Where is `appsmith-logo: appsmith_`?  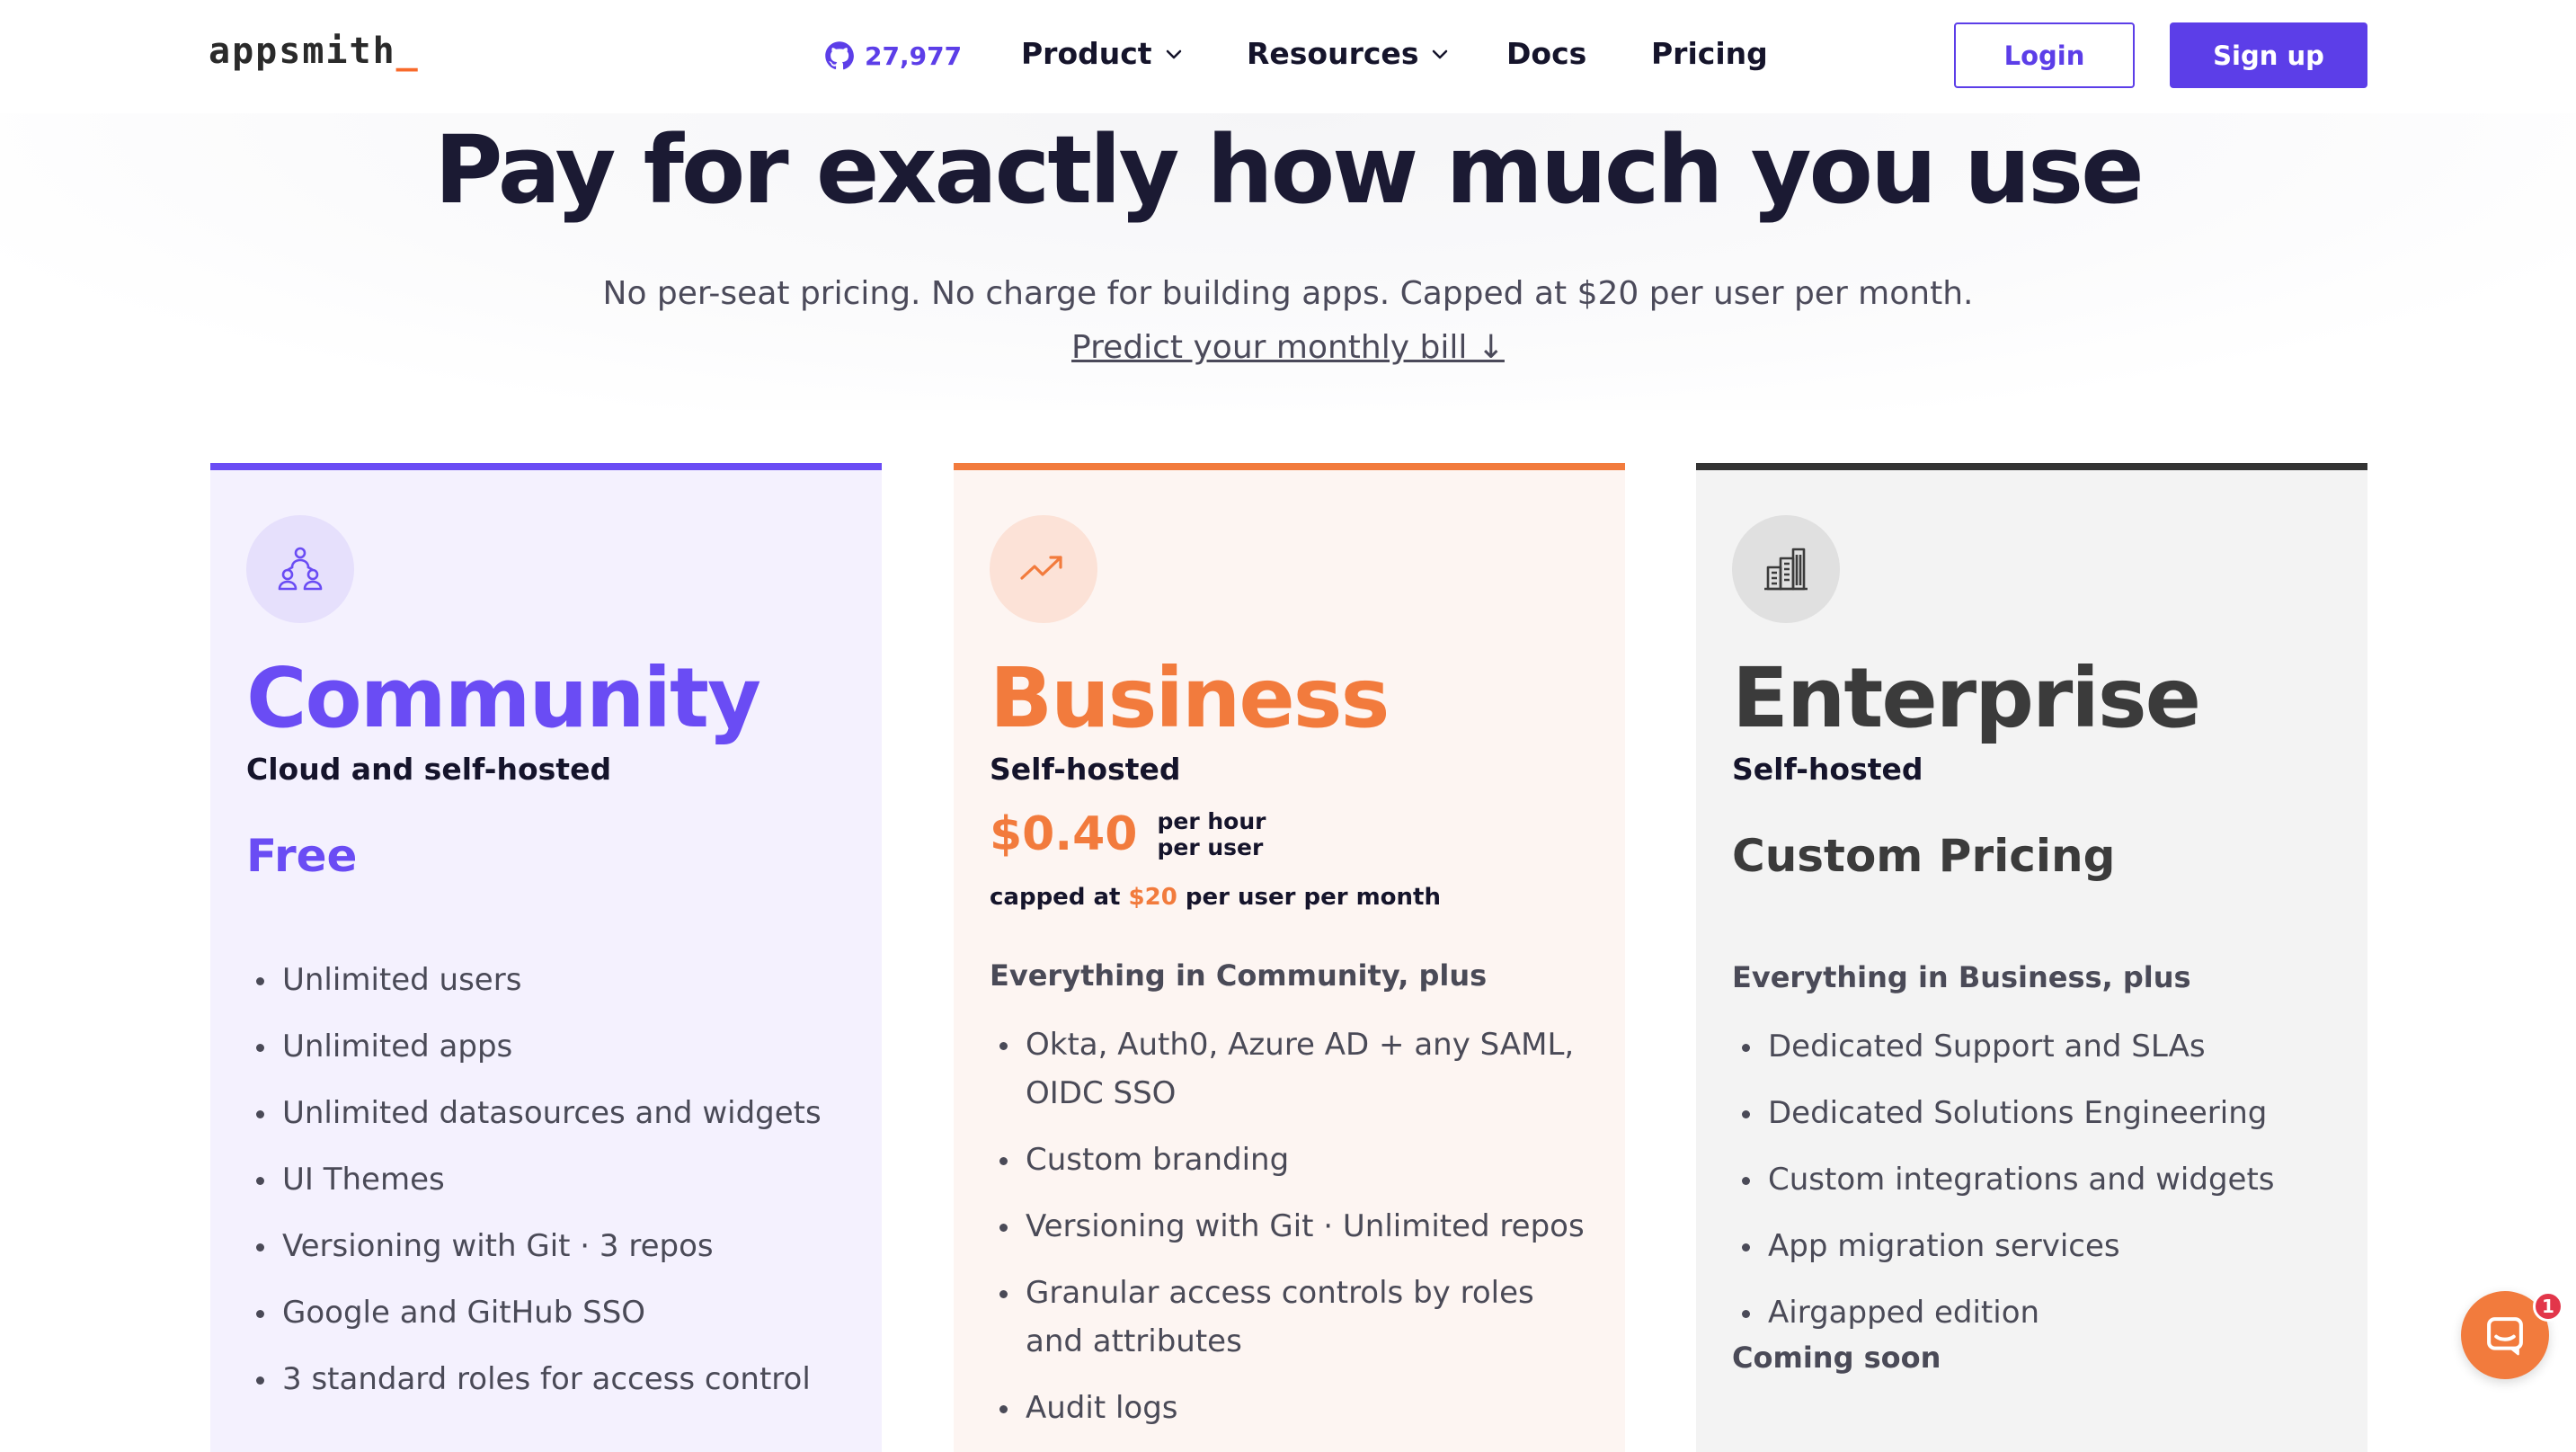
appsmith-logo: appsmith_ is located at coordinates (314, 51).